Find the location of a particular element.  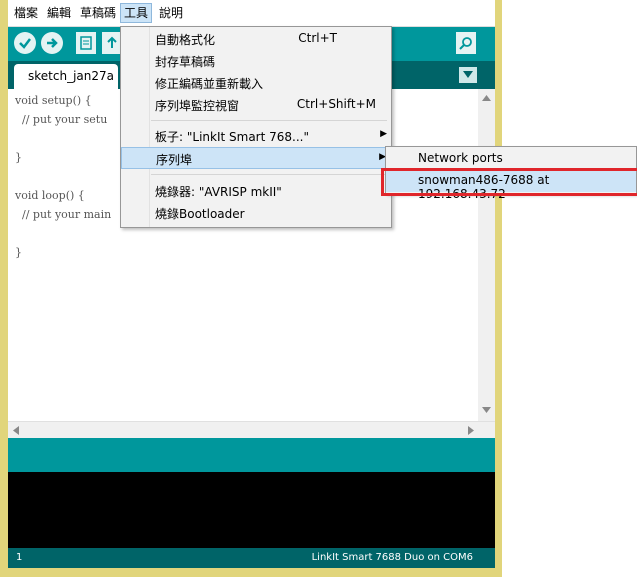

arrow-right-icon is located at coordinates (52, 43).